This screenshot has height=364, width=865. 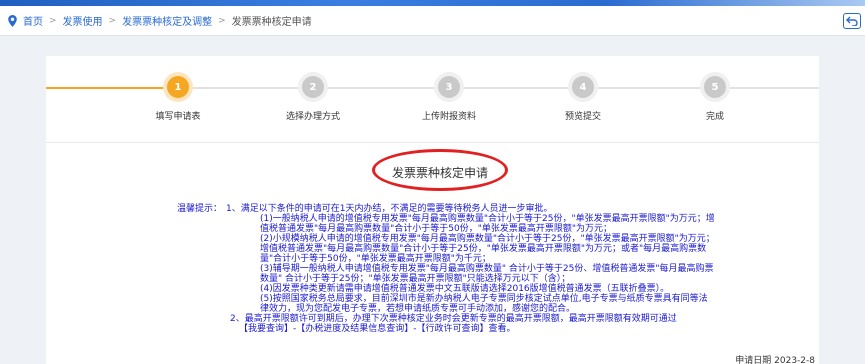 What do you see at coordinates (449, 87) in the screenshot?
I see `step-number-badge: 3` at bounding box center [449, 87].